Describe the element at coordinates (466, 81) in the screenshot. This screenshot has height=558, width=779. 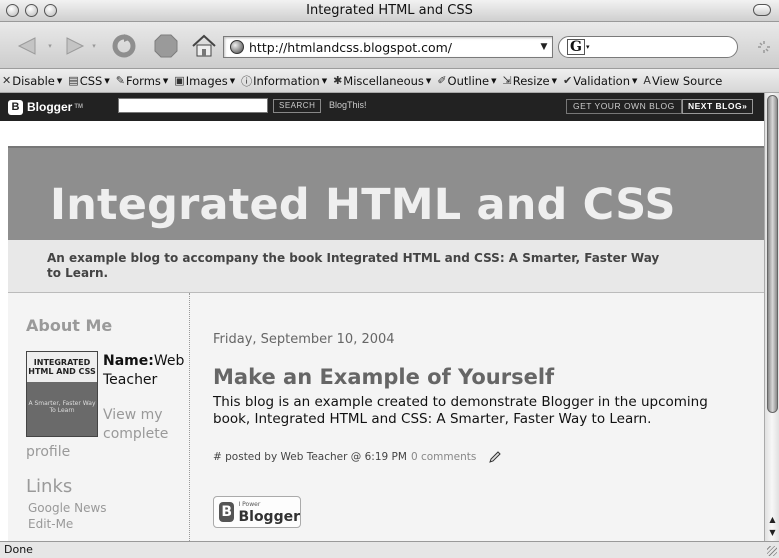
I see `dev-menu-outline: ✐ Outline ▼` at that location.